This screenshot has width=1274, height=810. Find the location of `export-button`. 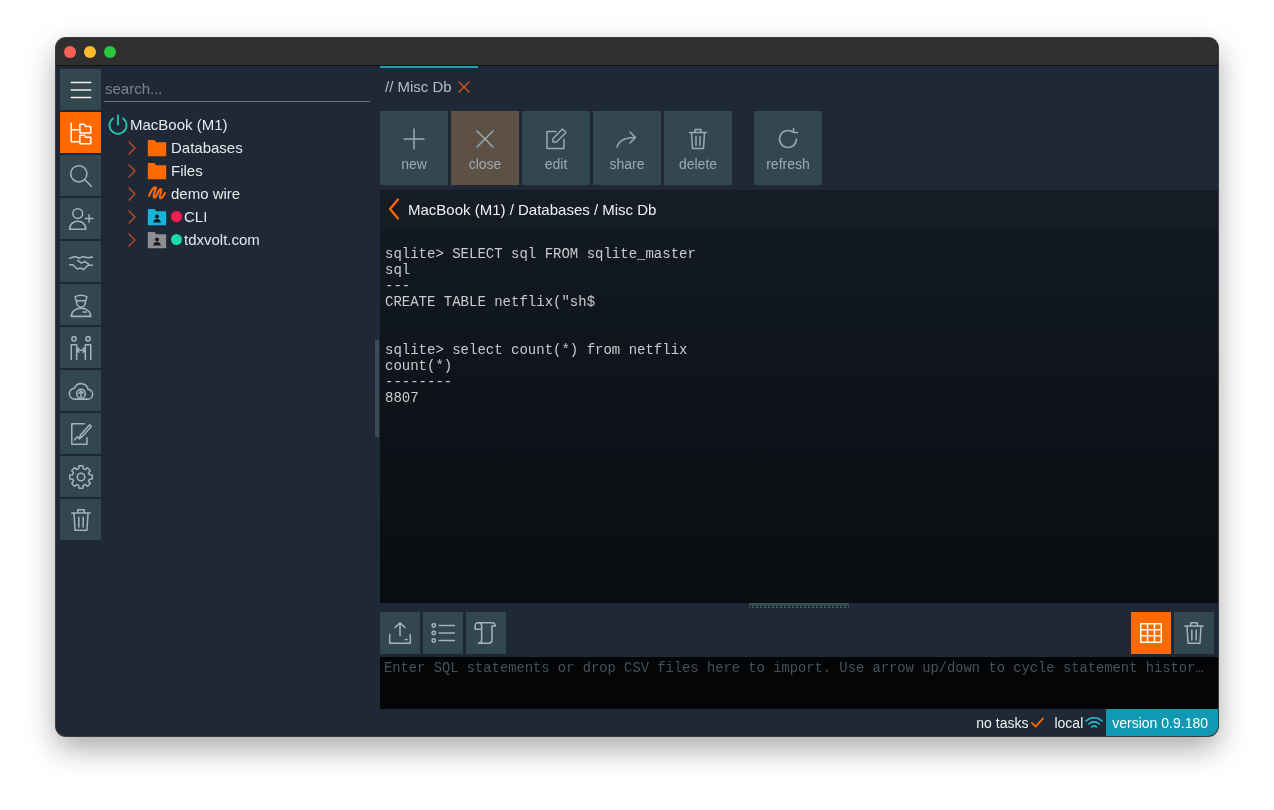

export-button is located at coordinates (400, 633).